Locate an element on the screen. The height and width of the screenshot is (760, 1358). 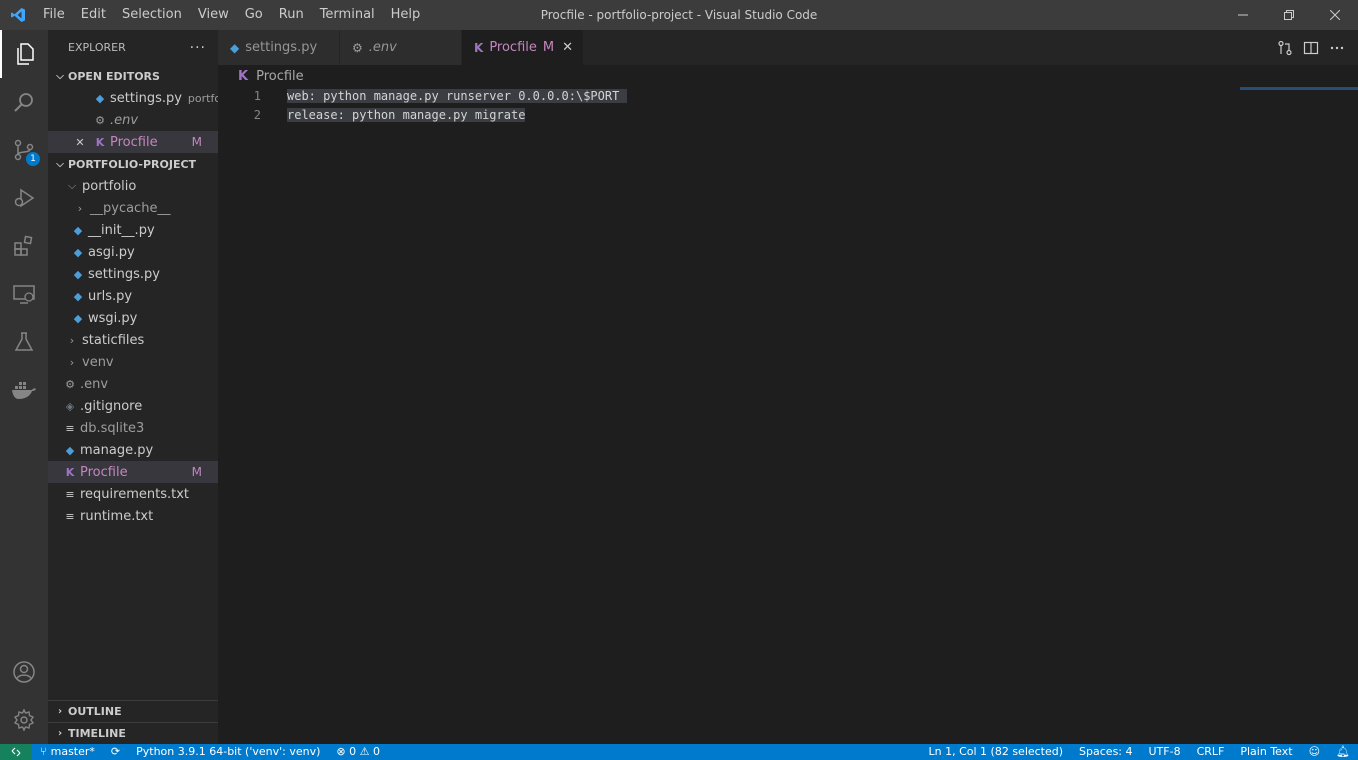
tree-item-label: venv is located at coordinates (98, 362).